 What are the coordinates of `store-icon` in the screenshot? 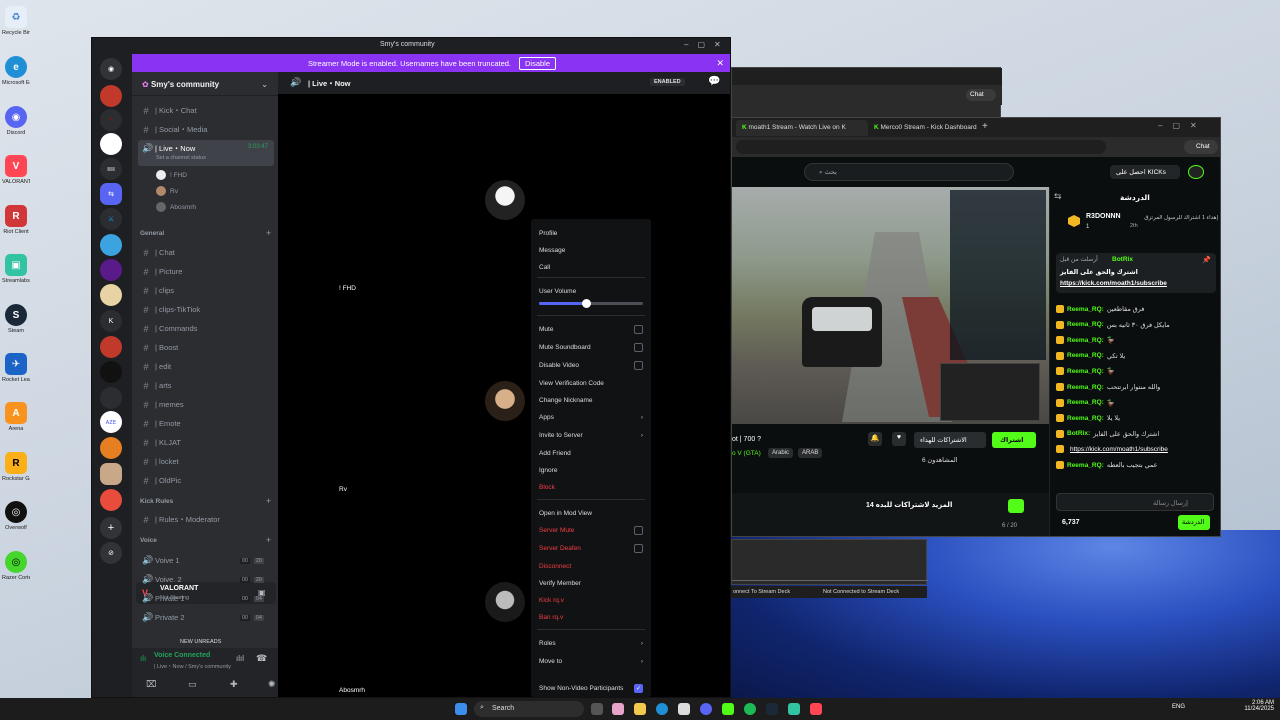 It's located at (684, 709).